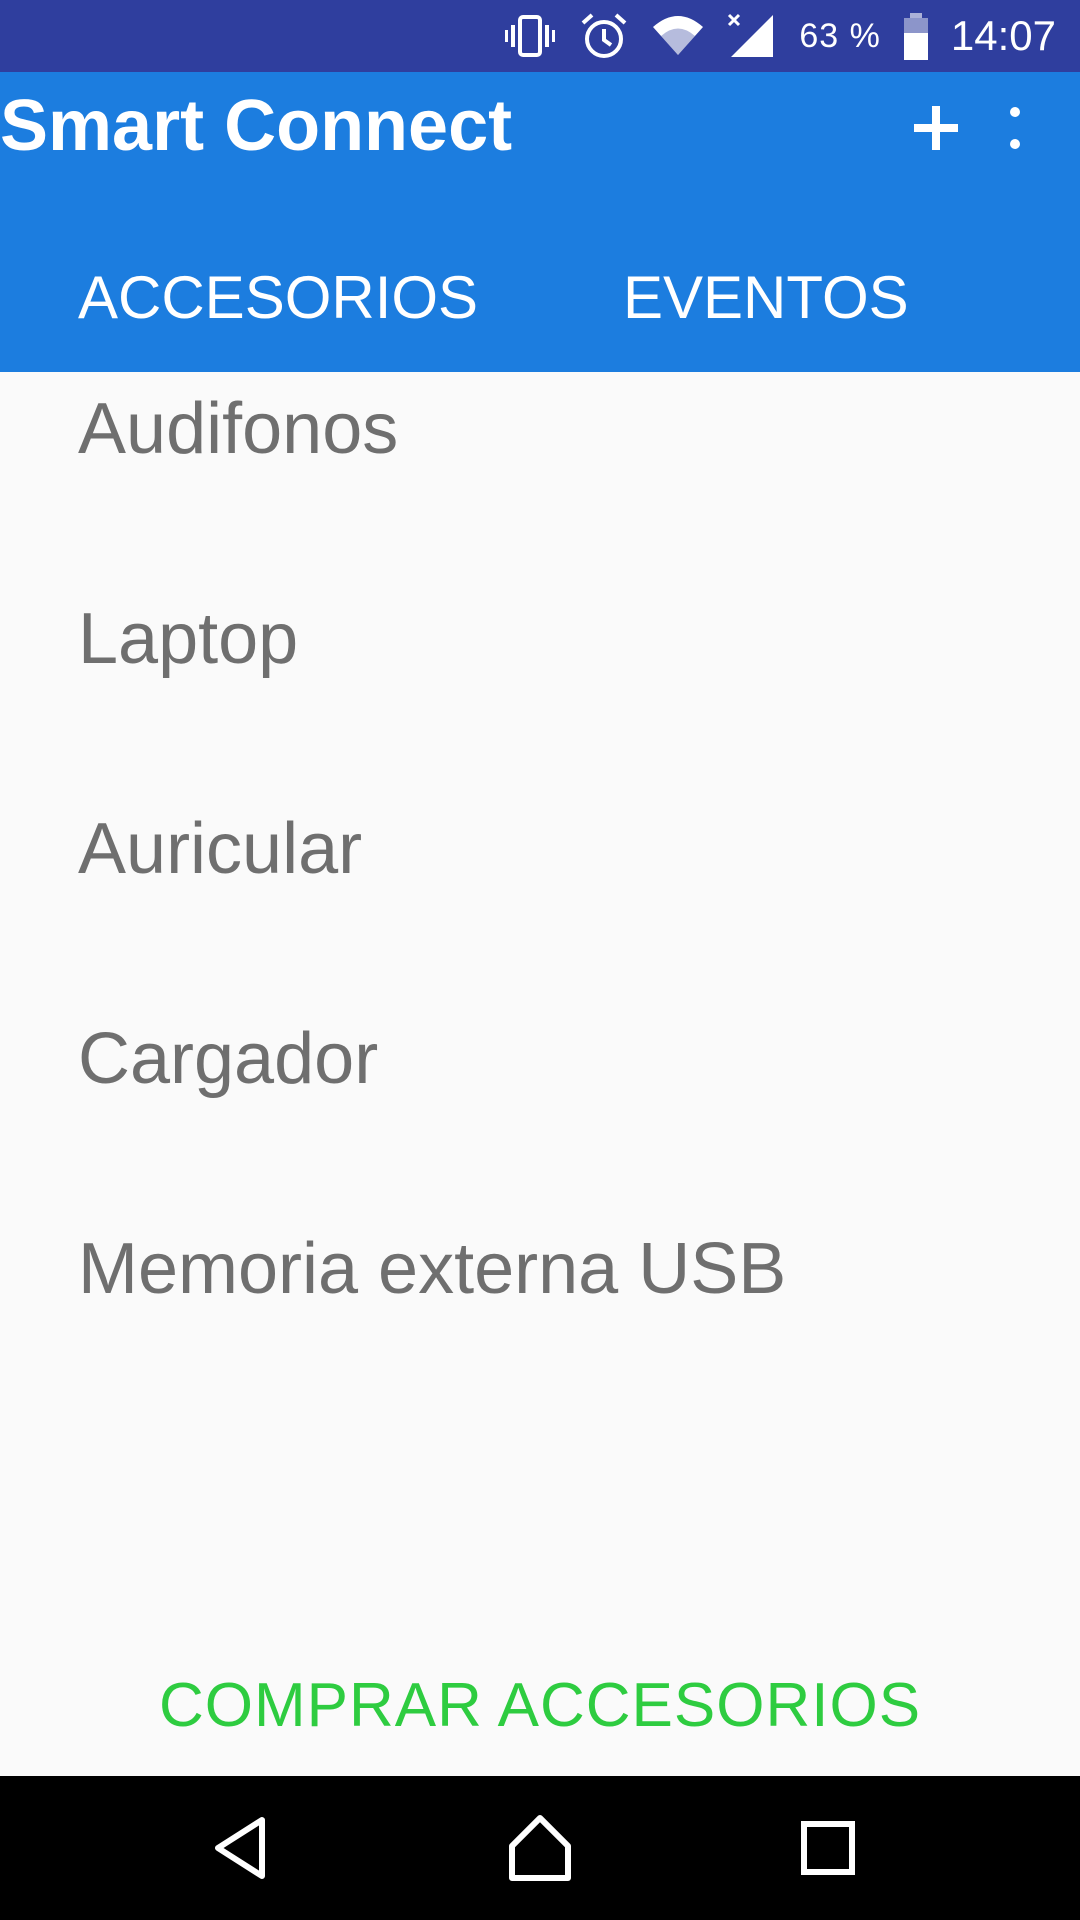  I want to click on alarm-icon, so click(604, 36).